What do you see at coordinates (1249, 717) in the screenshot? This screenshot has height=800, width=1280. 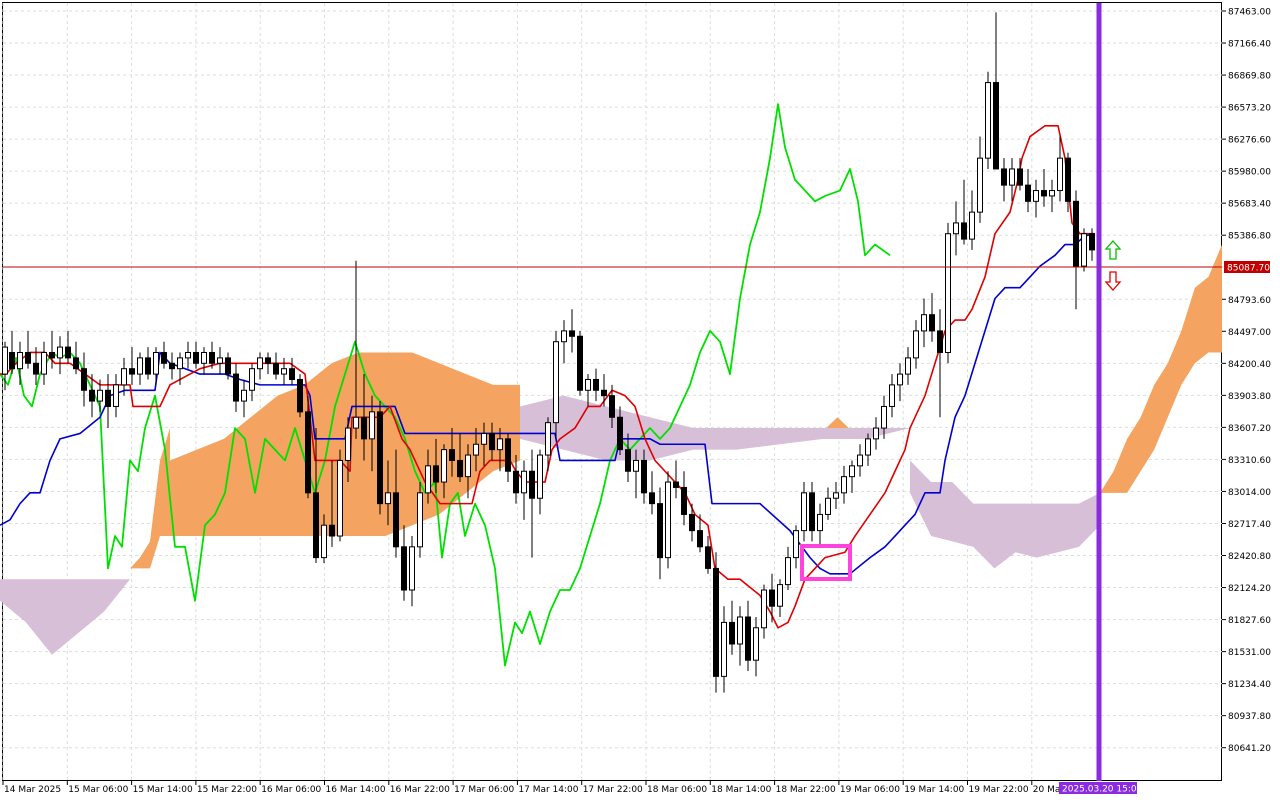 I see `y-tick-label: 80937.80` at bounding box center [1249, 717].